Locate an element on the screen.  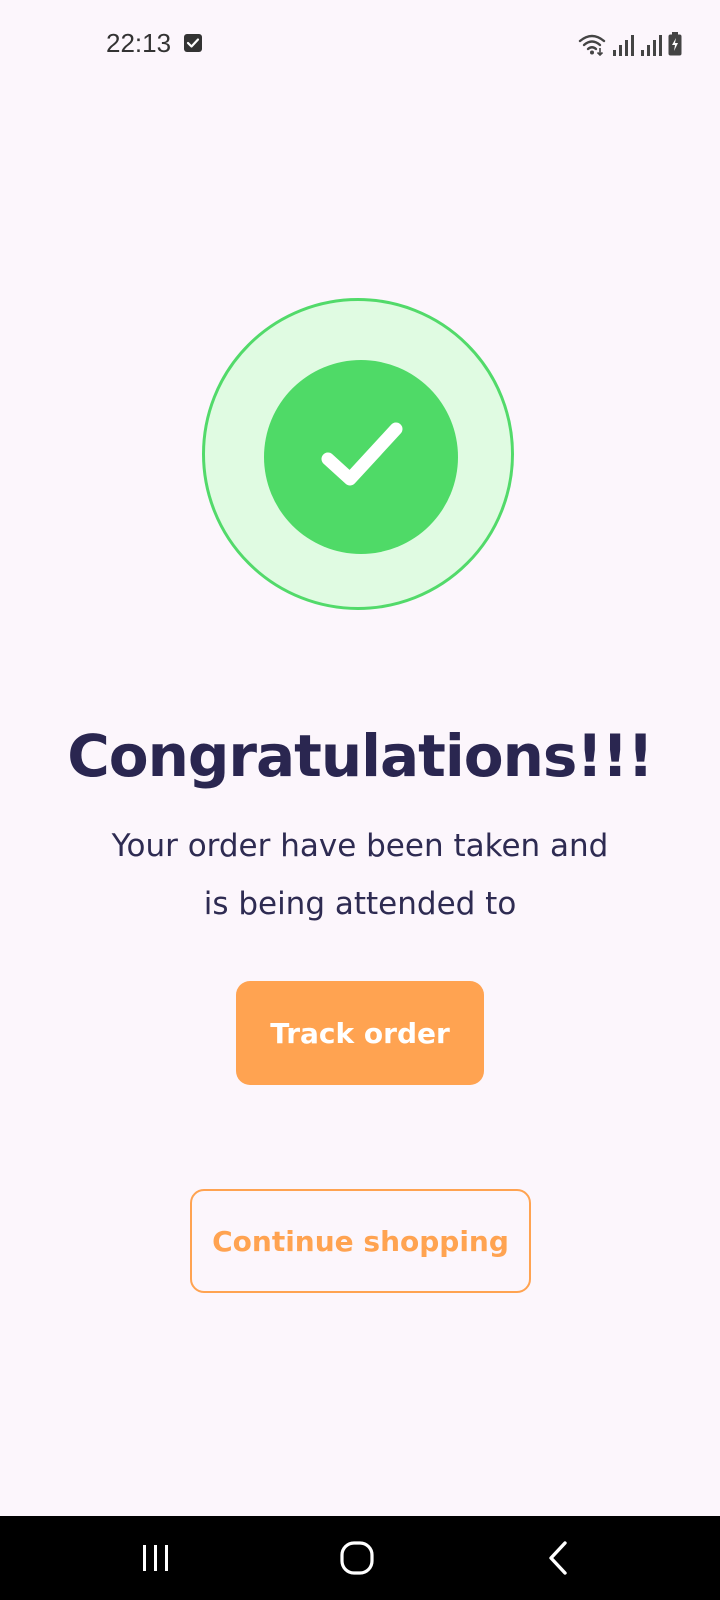
back-icon is located at coordinates (558, 1558).